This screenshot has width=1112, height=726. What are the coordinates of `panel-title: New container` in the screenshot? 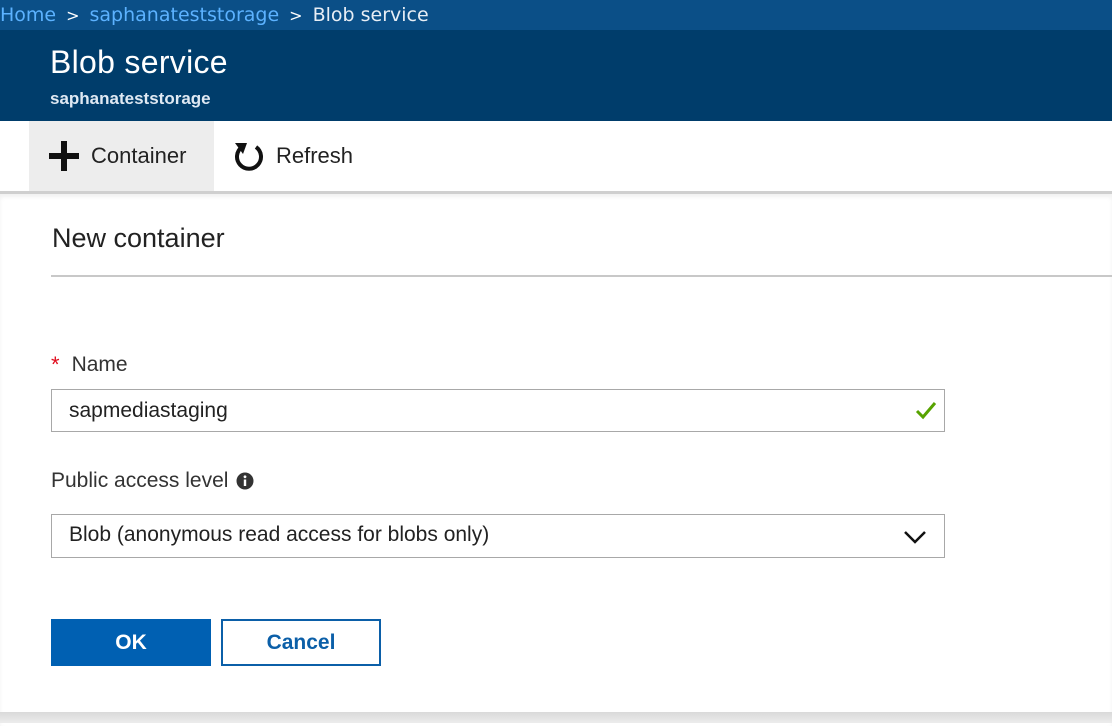 It's located at (138, 238).